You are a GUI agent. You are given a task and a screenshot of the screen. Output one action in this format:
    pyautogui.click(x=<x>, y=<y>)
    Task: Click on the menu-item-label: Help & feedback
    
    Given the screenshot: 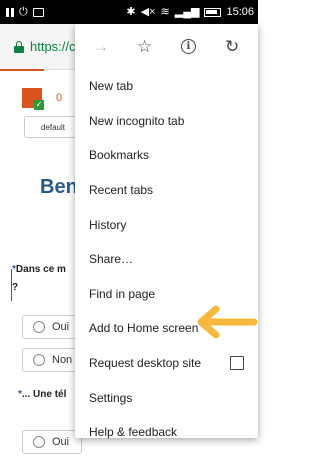 What is the action you would take?
    pyautogui.click(x=133, y=432)
    